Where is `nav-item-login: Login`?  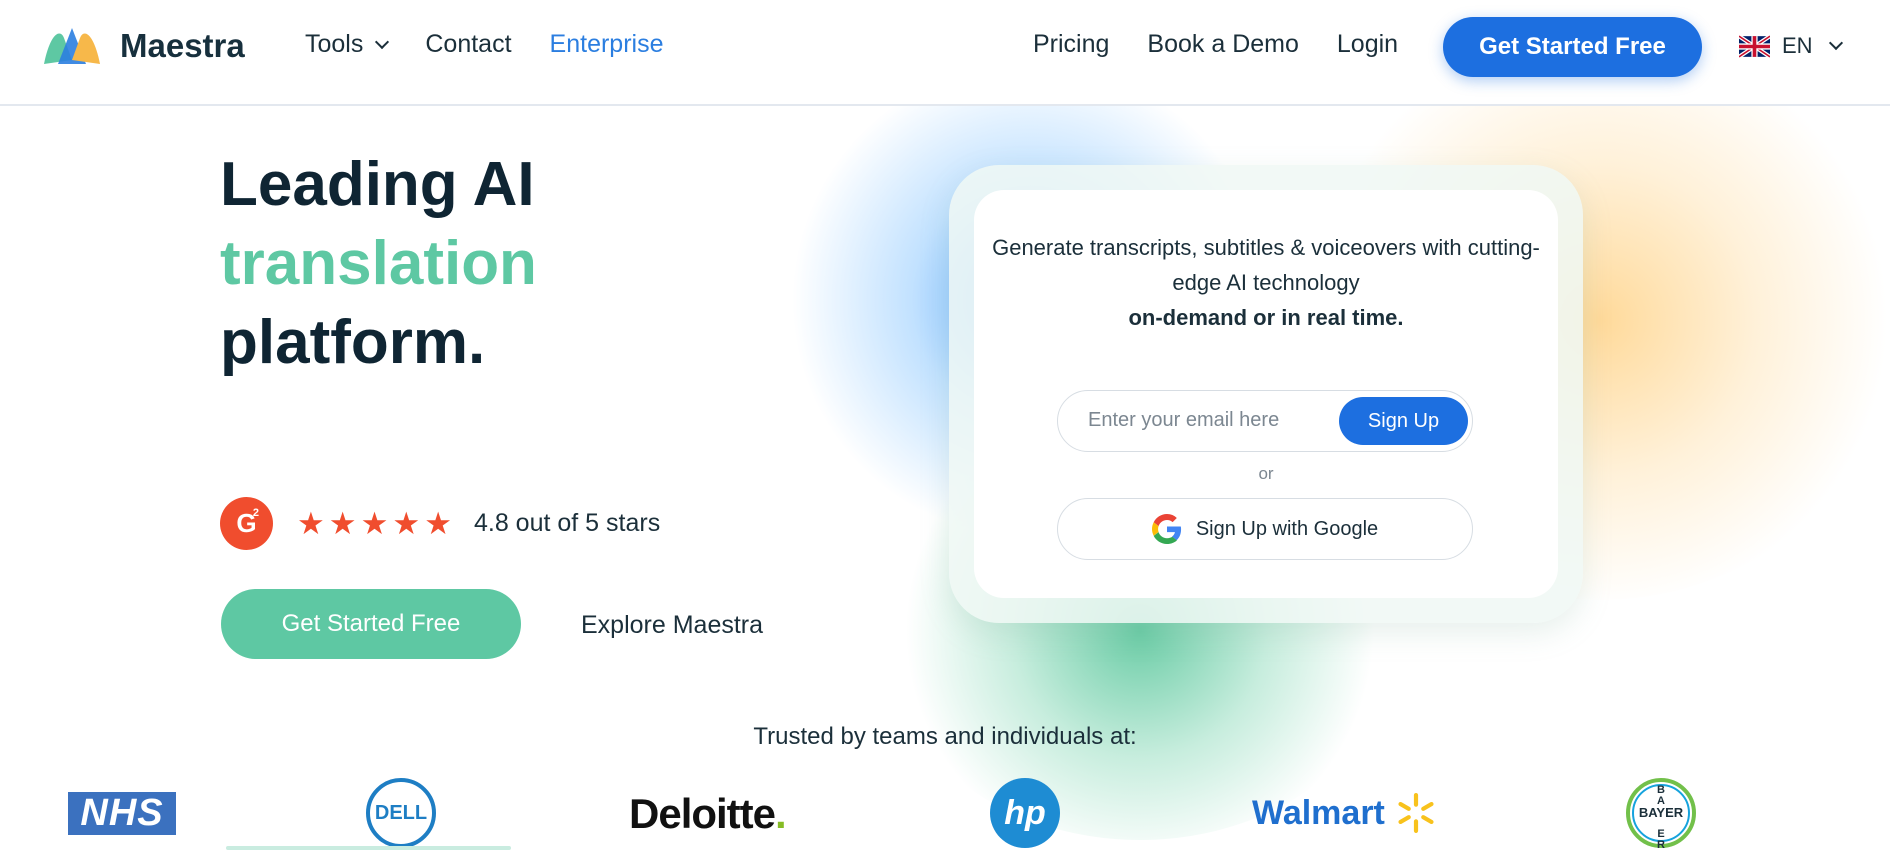
nav-item-login: Login is located at coordinates (1367, 44).